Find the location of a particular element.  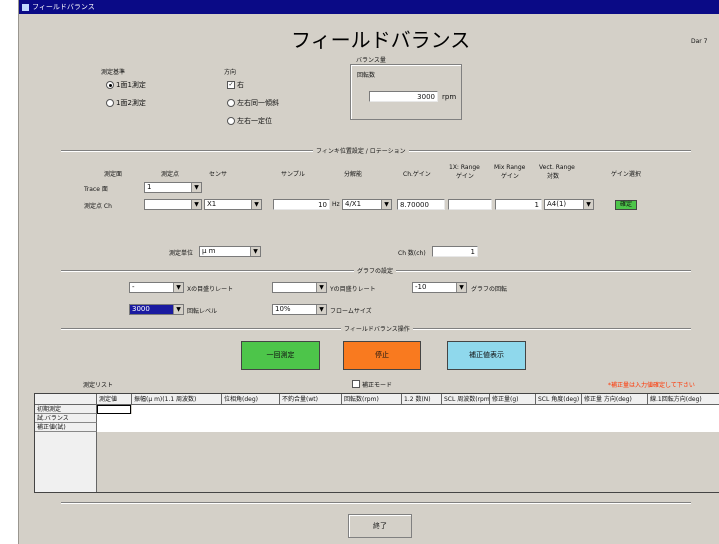

meas-sub-header-2: 対数 is located at coordinates (553, 176).